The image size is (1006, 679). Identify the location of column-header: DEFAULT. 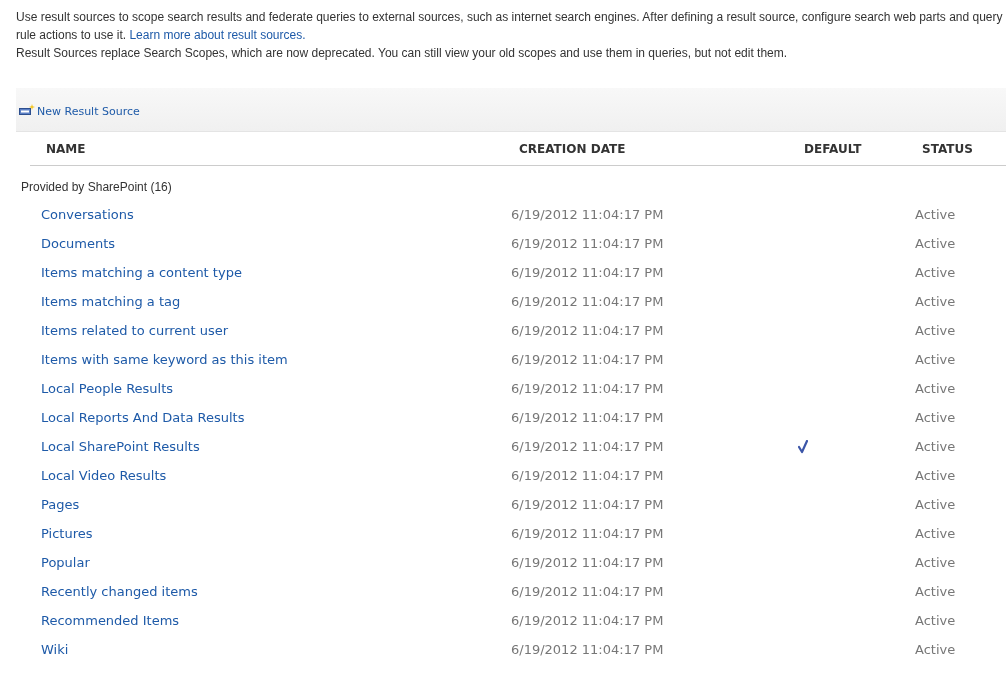
(833, 148).